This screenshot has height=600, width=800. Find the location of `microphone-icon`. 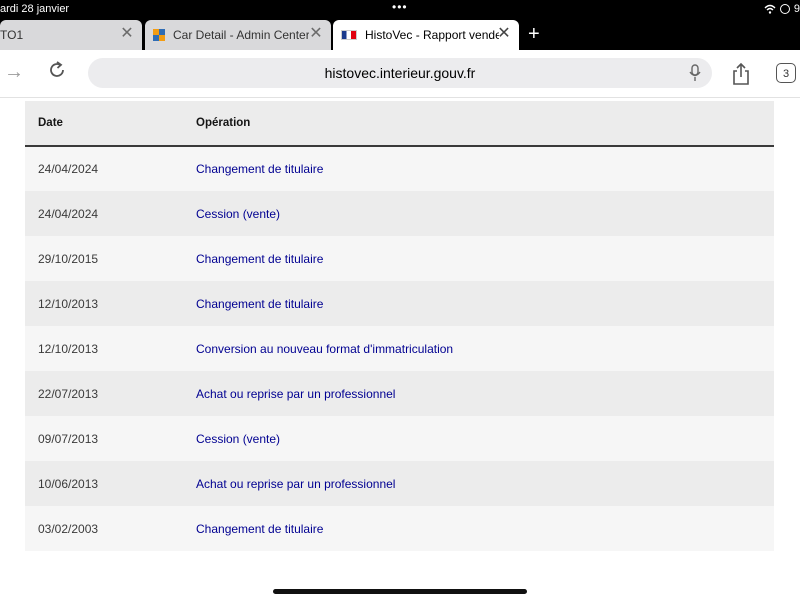

microphone-icon is located at coordinates (695, 73).